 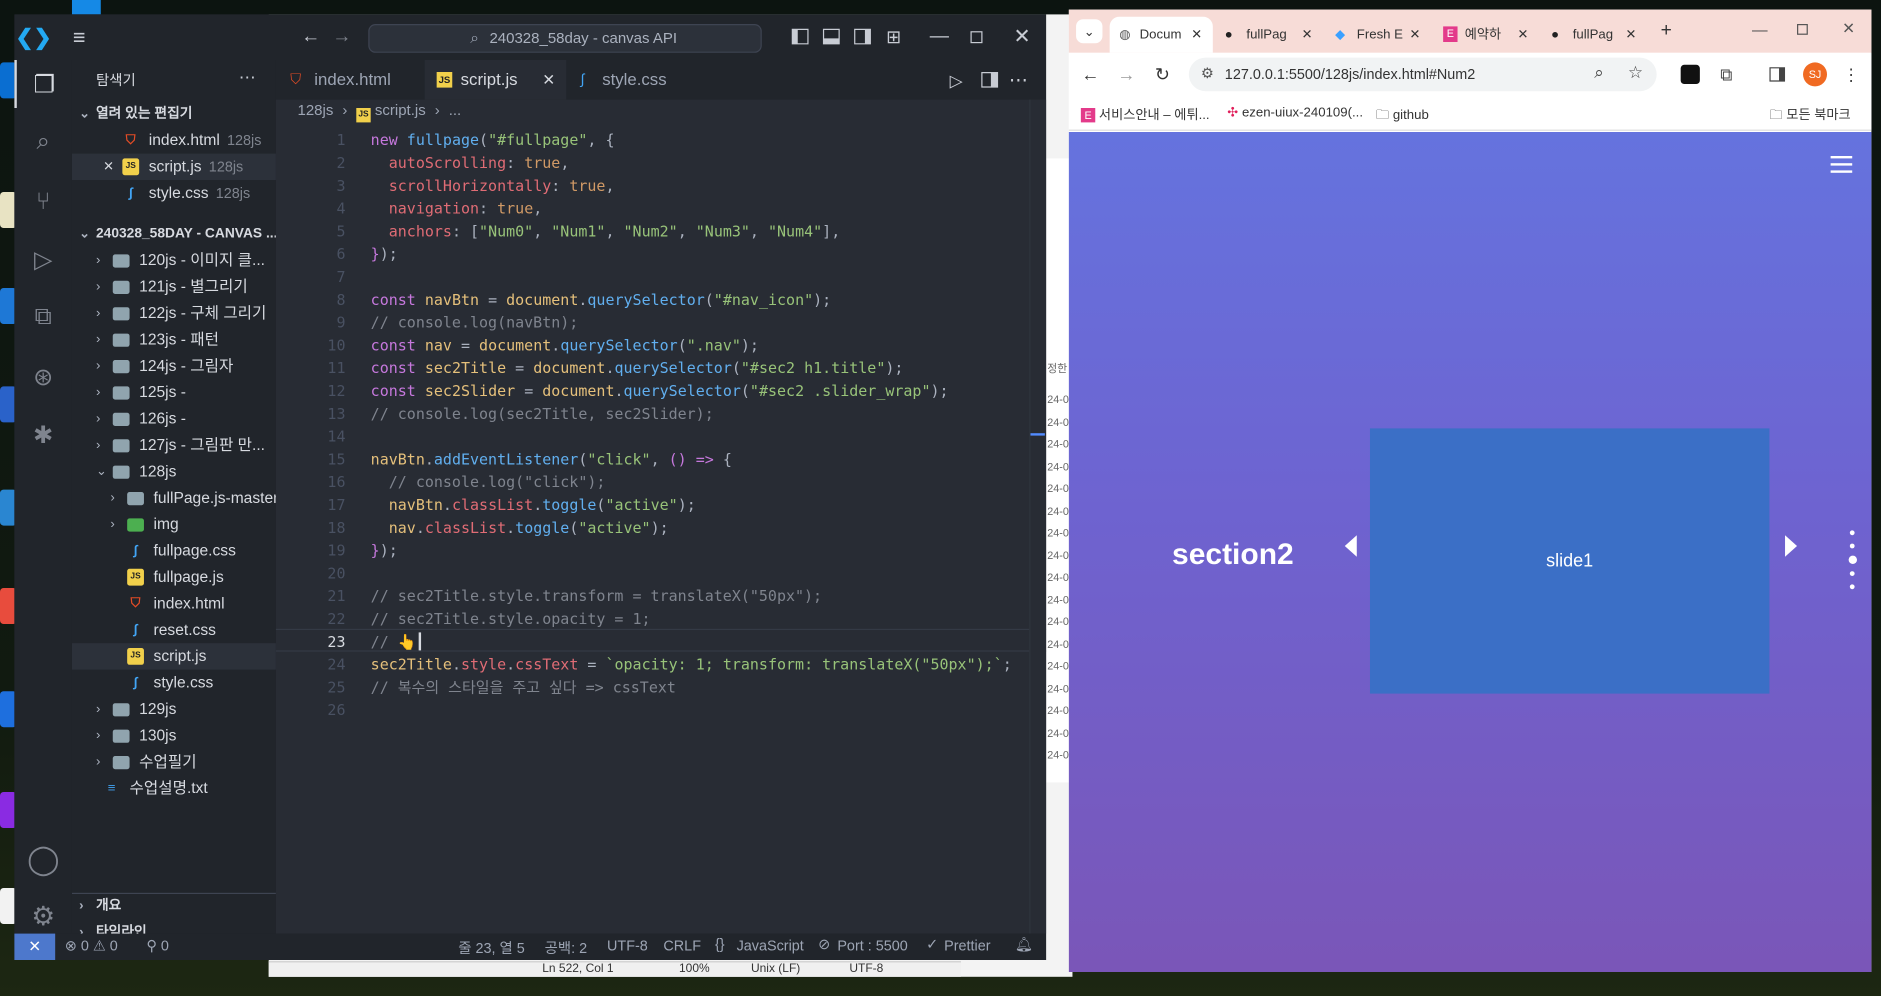 I want to click on toggle-secondary-sidebar-icon, so click(x=862, y=36).